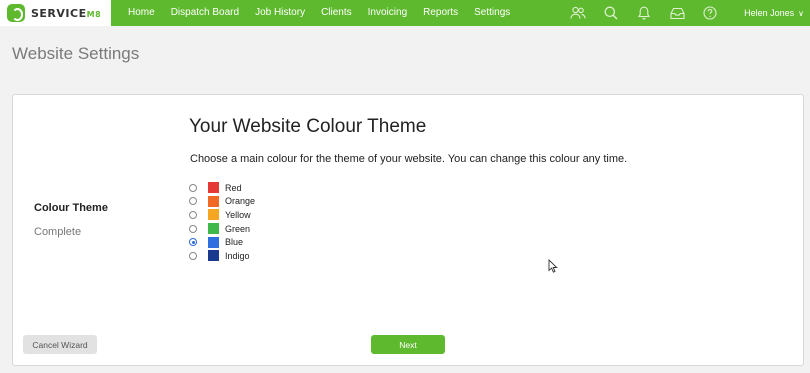 This screenshot has height=373, width=810. I want to click on inbox-icon, so click(677, 13).